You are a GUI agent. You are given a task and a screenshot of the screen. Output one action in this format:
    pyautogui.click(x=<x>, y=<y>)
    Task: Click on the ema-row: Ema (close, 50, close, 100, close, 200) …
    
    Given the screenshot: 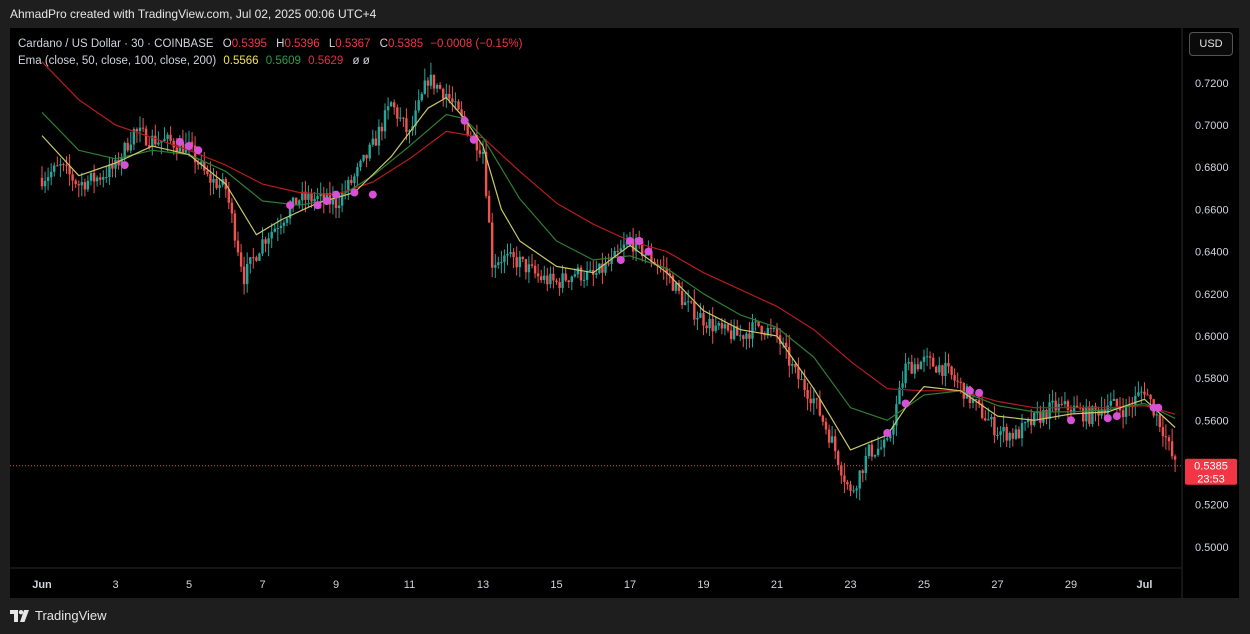 What is the action you would take?
    pyautogui.click(x=270, y=61)
    